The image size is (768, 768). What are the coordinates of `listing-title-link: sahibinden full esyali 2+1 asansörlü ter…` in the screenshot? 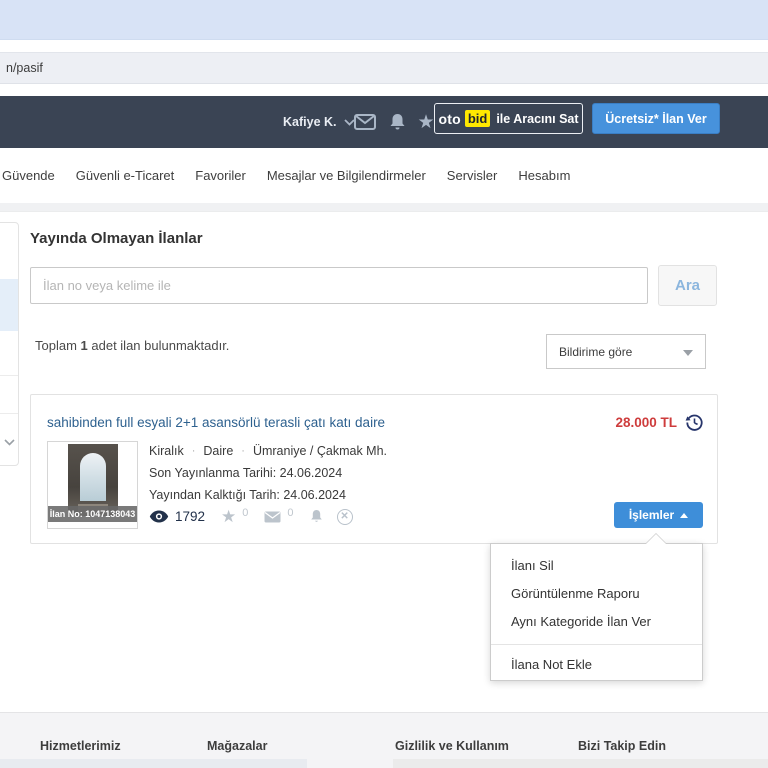 It's located at (216, 422).